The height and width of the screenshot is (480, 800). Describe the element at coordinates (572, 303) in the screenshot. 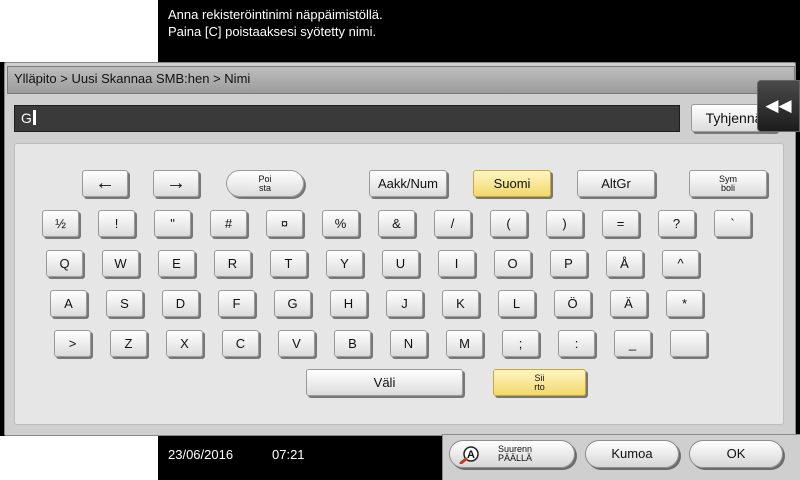

I see `key-o-umlaut: Ö` at that location.